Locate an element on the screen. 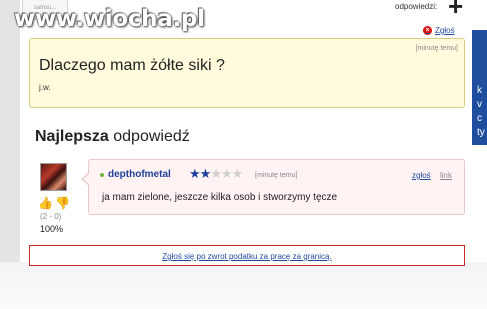  thumbs-up-icon: 👍 is located at coordinates (45, 203).